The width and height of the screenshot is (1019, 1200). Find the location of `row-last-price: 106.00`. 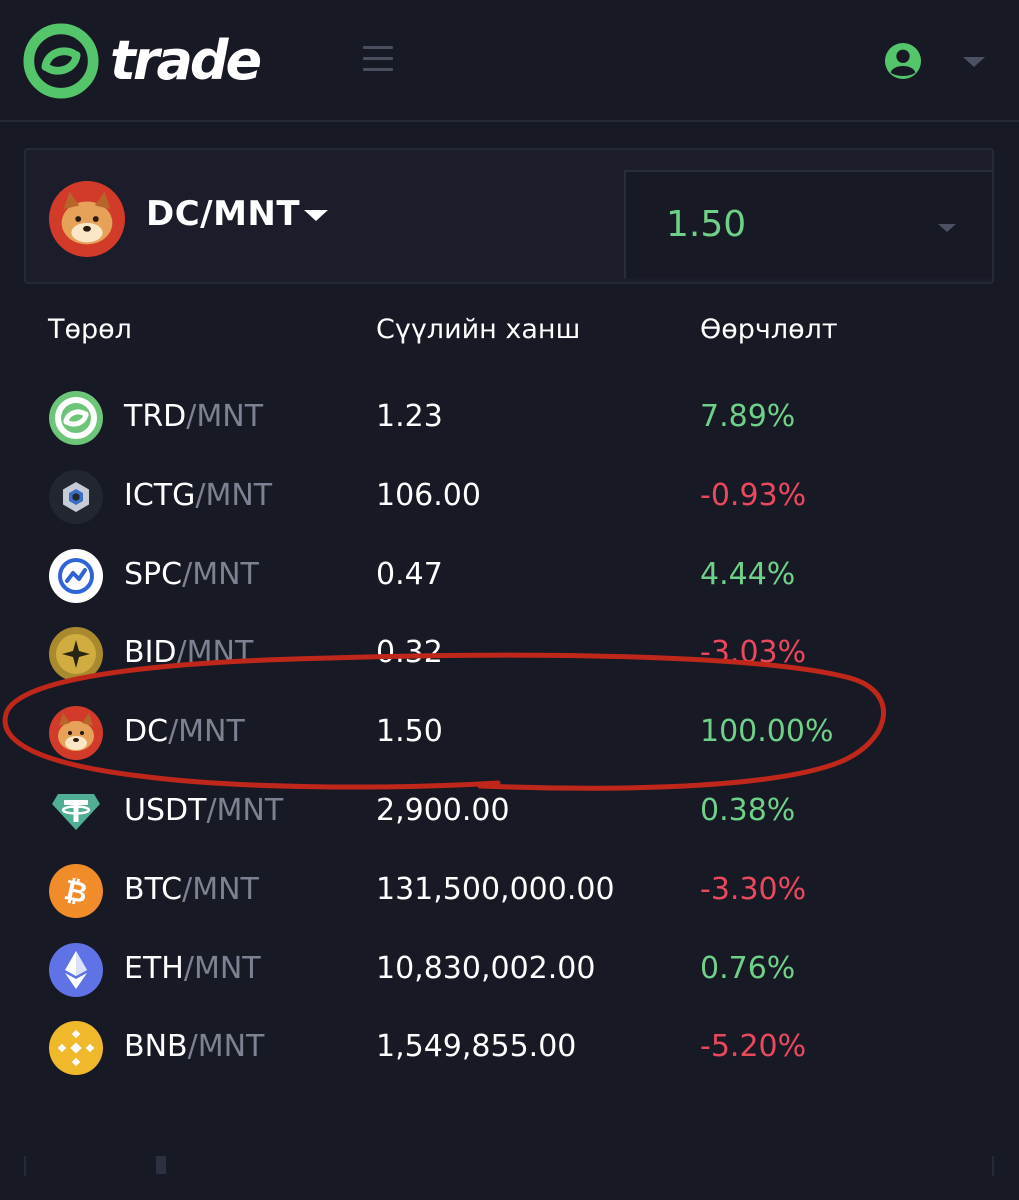

row-last-price: 106.00 is located at coordinates (428, 495).